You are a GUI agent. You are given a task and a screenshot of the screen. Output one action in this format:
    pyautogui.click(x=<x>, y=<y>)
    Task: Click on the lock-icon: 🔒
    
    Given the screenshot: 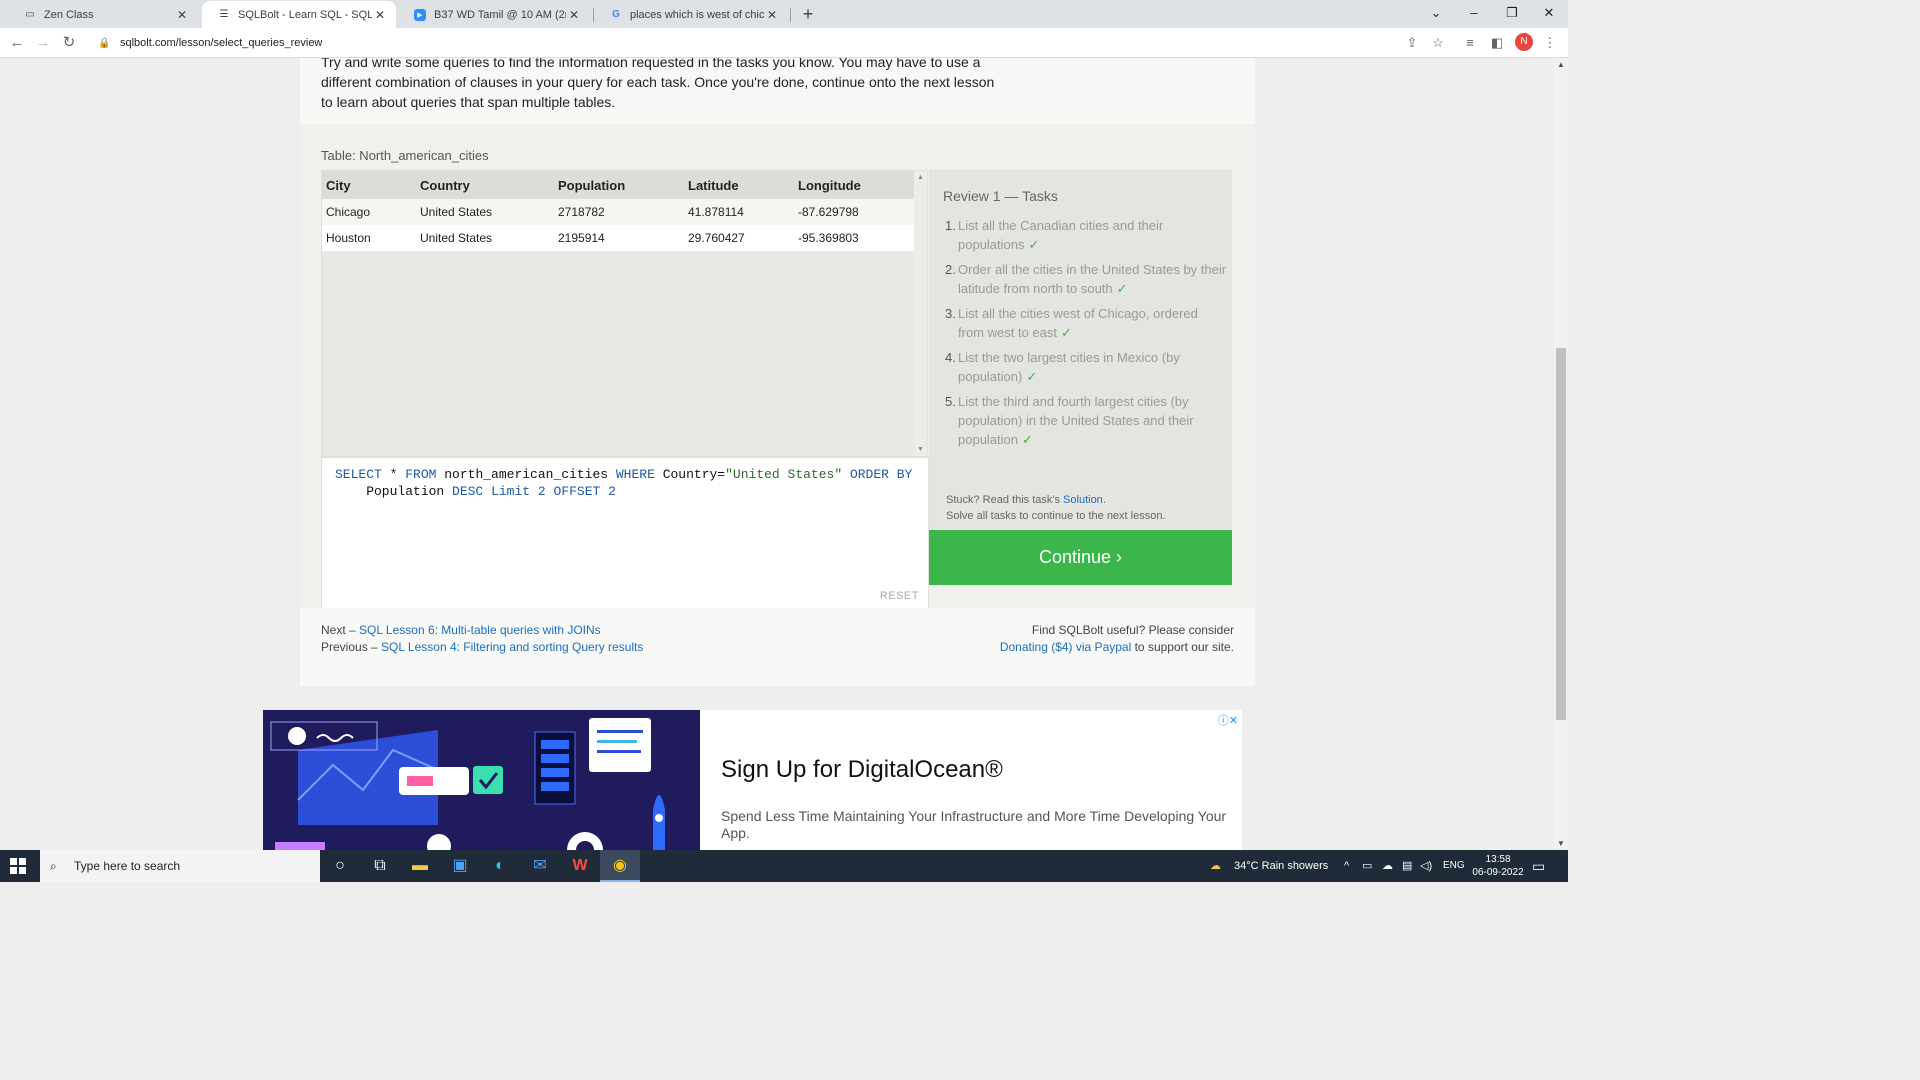 What is the action you would take?
    pyautogui.click(x=104, y=43)
    